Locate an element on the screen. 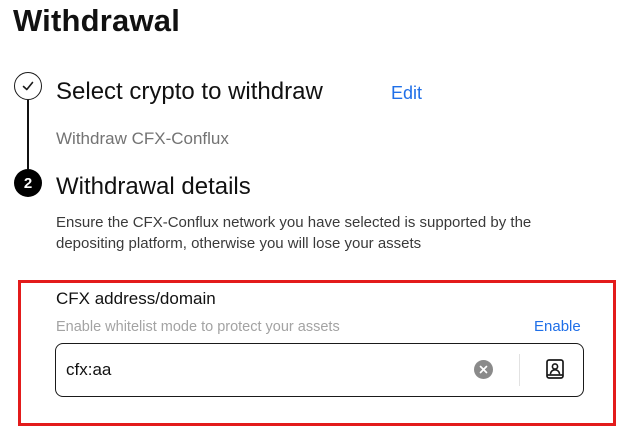  stepper-connector is located at coordinates (28, 134).